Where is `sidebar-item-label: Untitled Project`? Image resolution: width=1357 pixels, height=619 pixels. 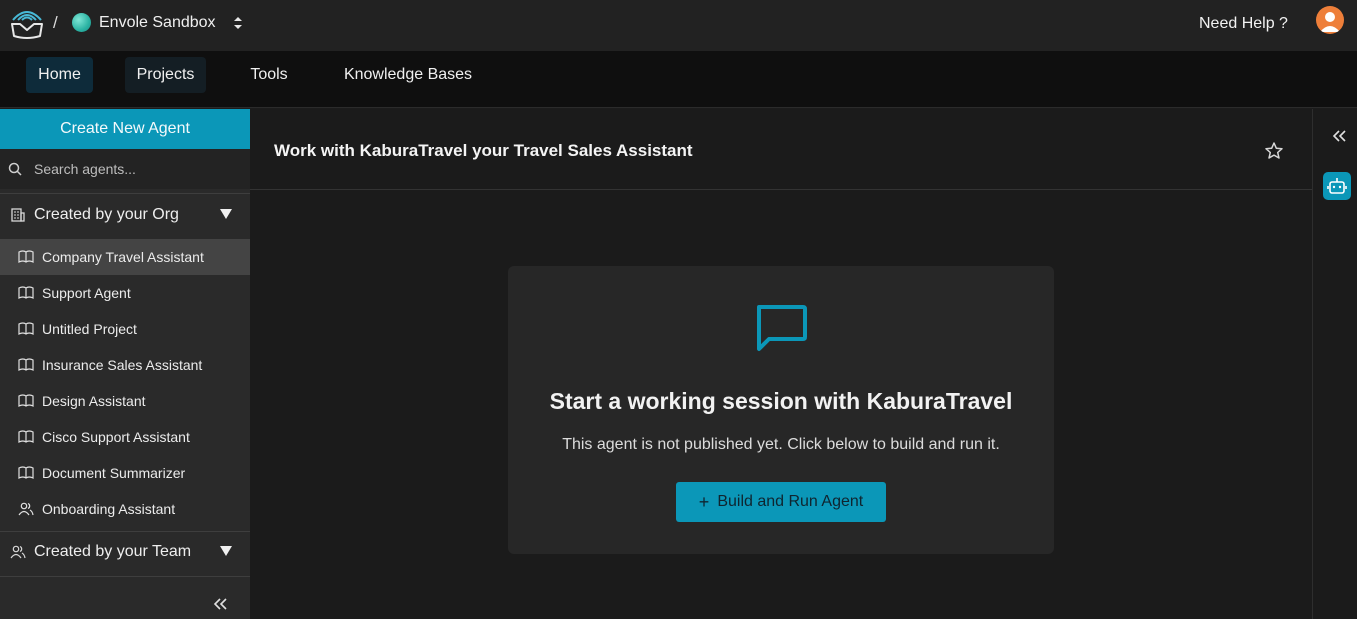 sidebar-item-label: Untitled Project is located at coordinates (89, 329).